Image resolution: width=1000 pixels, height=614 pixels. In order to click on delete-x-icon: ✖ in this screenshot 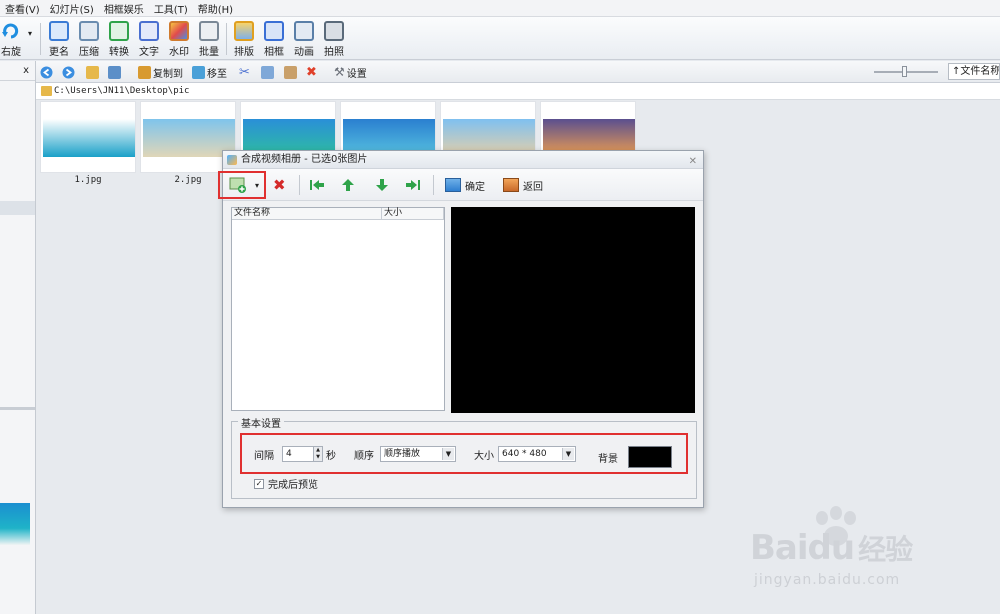, I will do `click(311, 72)`.